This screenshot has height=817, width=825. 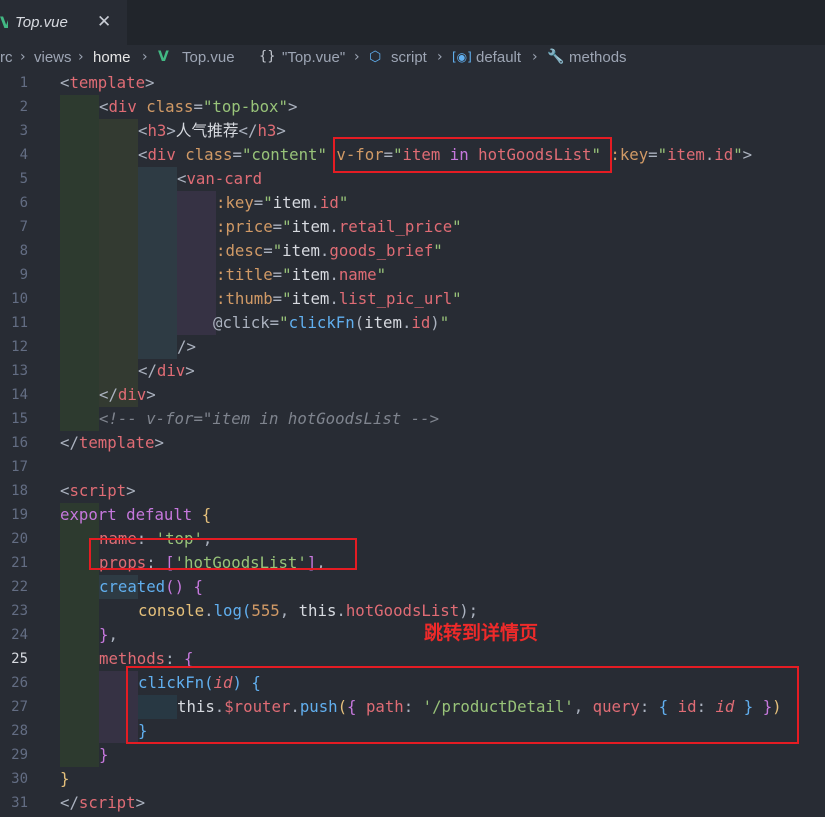 I want to click on vue-file-icon: V, so click(x=163, y=57).